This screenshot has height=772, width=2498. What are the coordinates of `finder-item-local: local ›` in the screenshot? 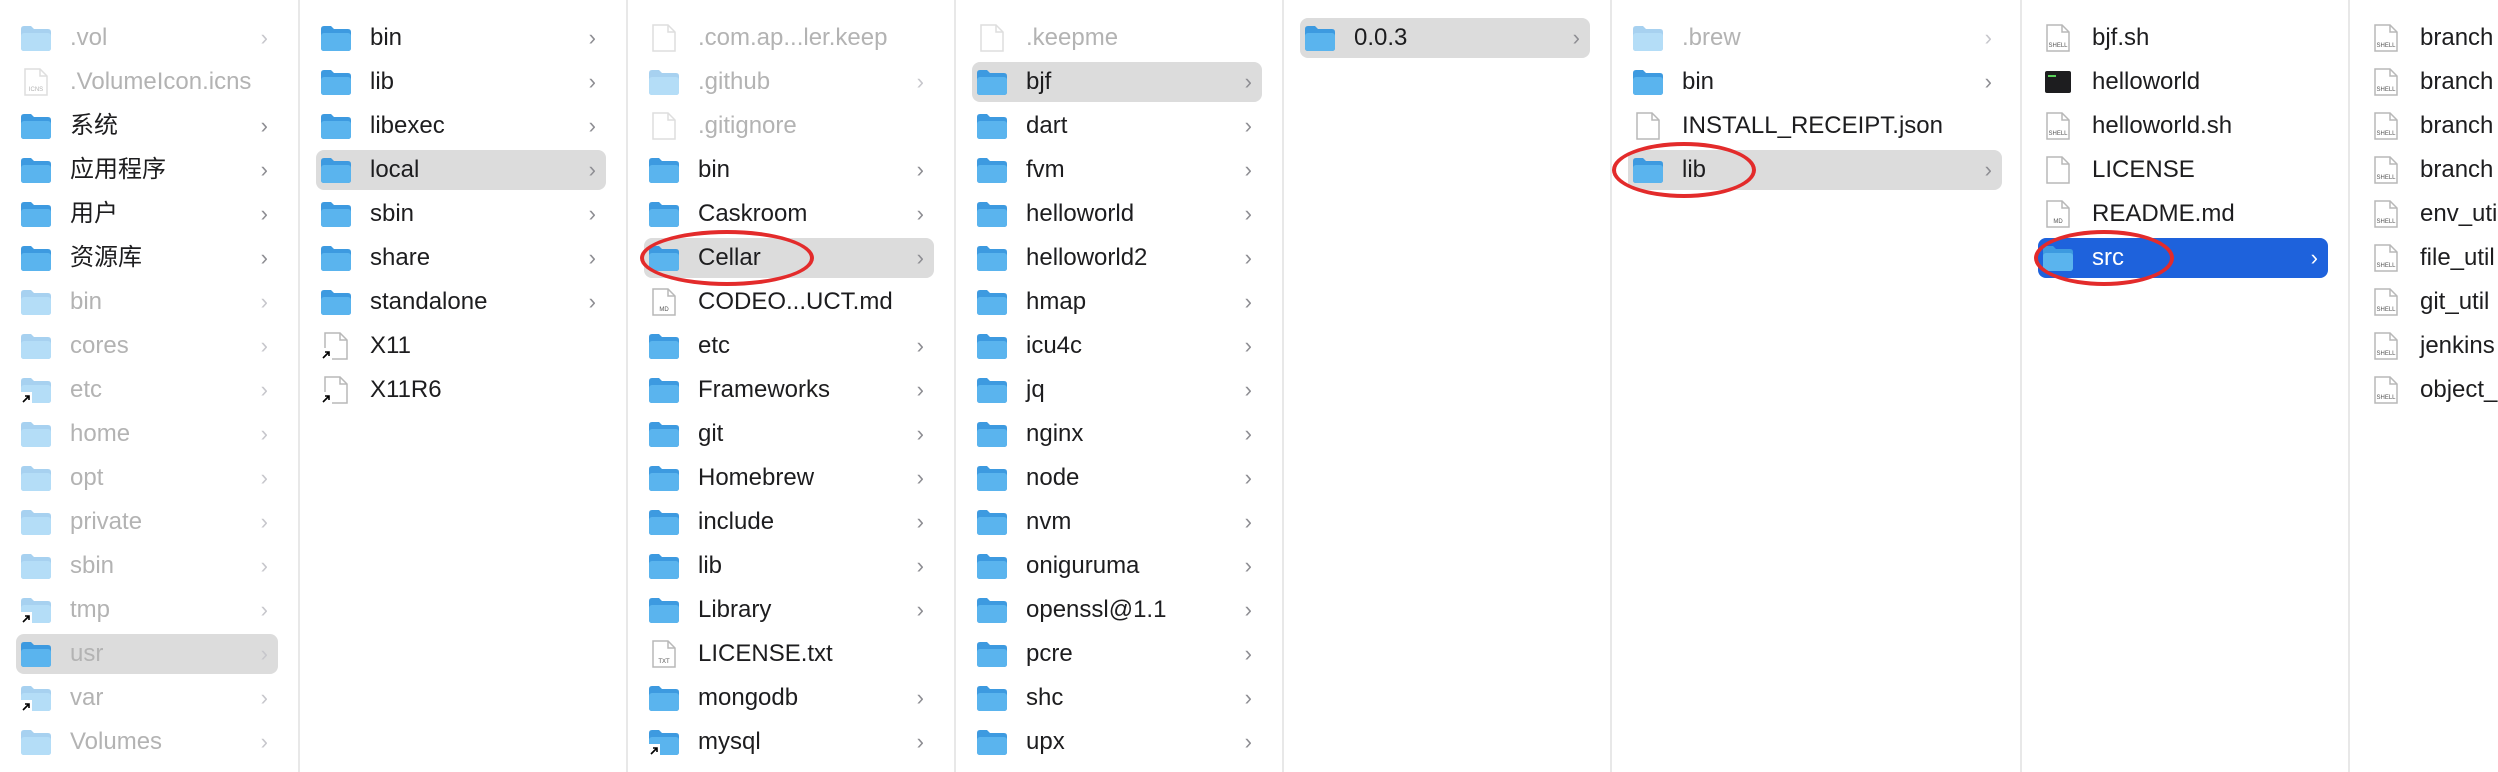 It's located at (461, 170).